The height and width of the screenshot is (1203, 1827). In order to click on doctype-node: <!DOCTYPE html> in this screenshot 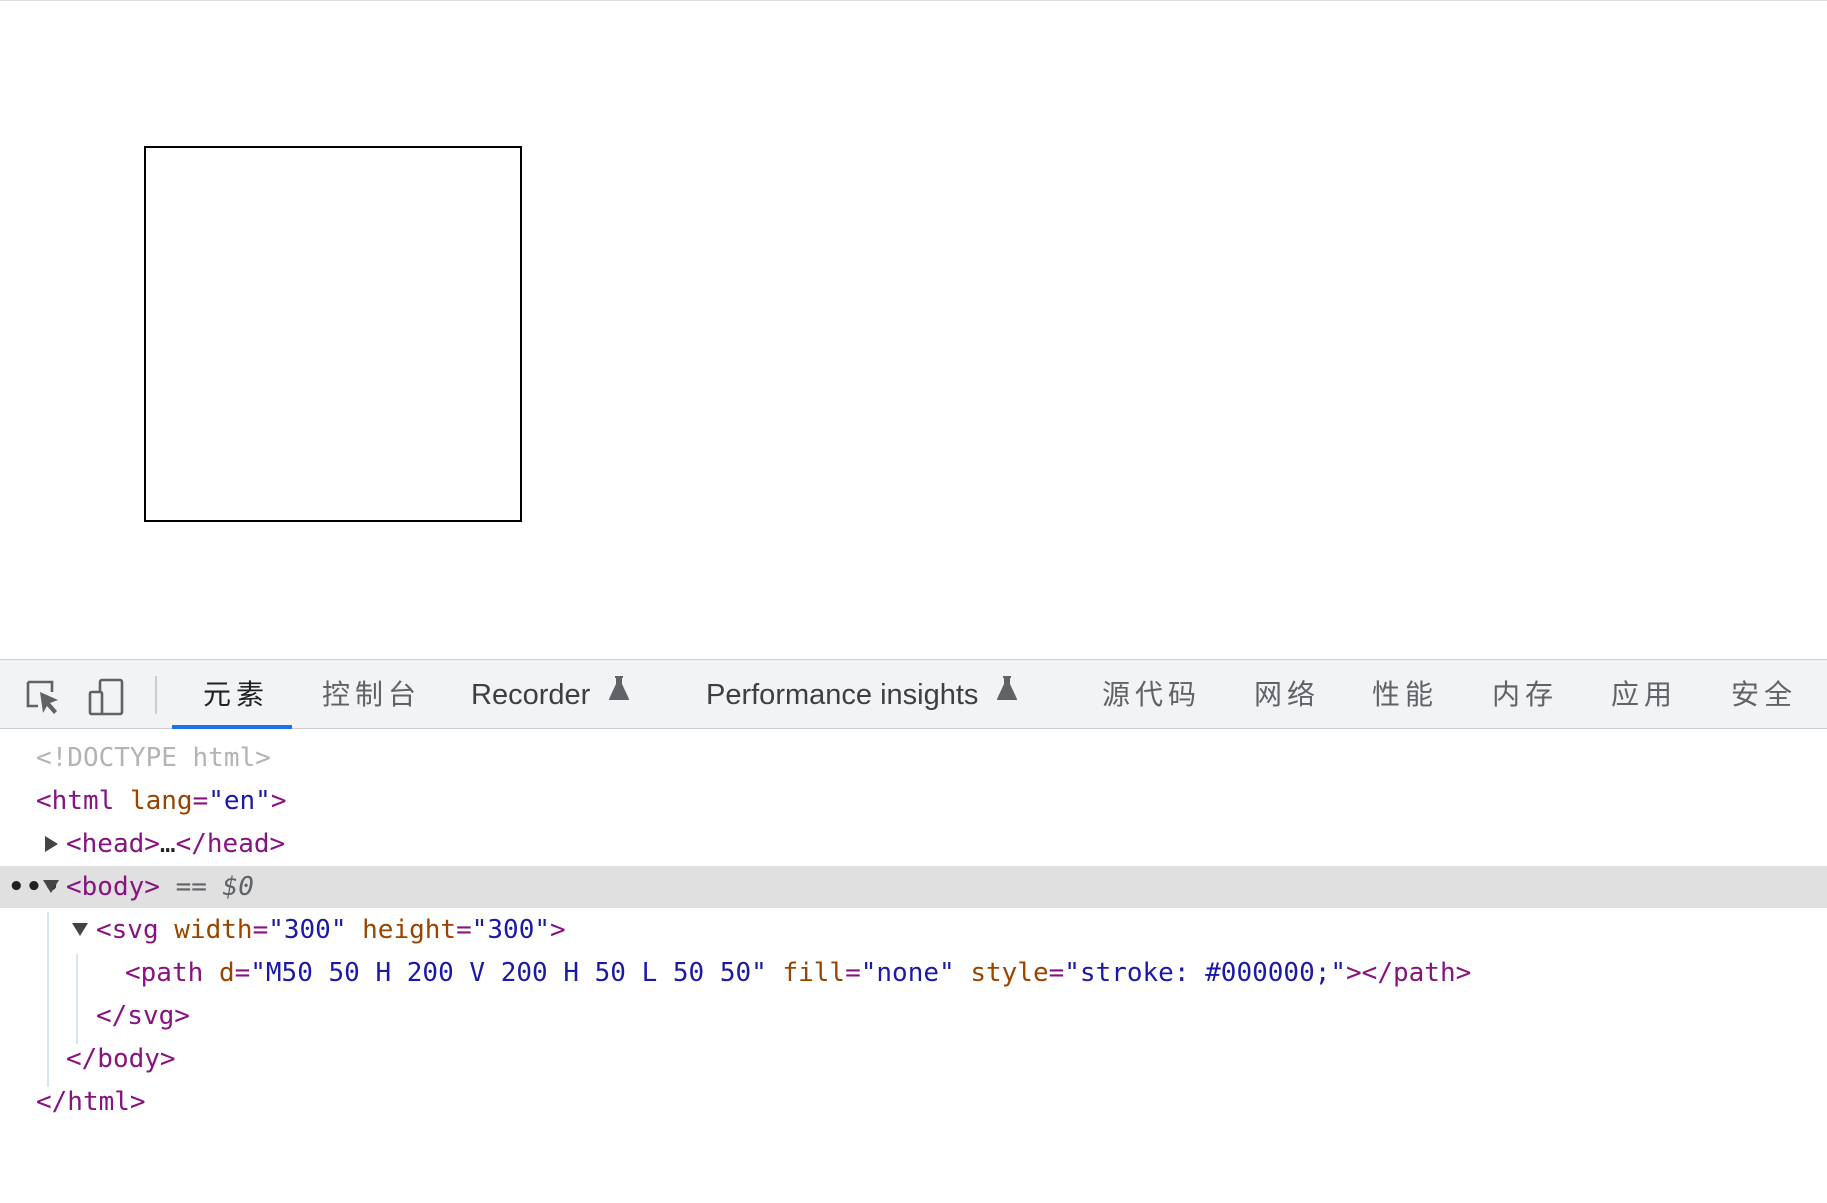, I will do `click(153, 758)`.